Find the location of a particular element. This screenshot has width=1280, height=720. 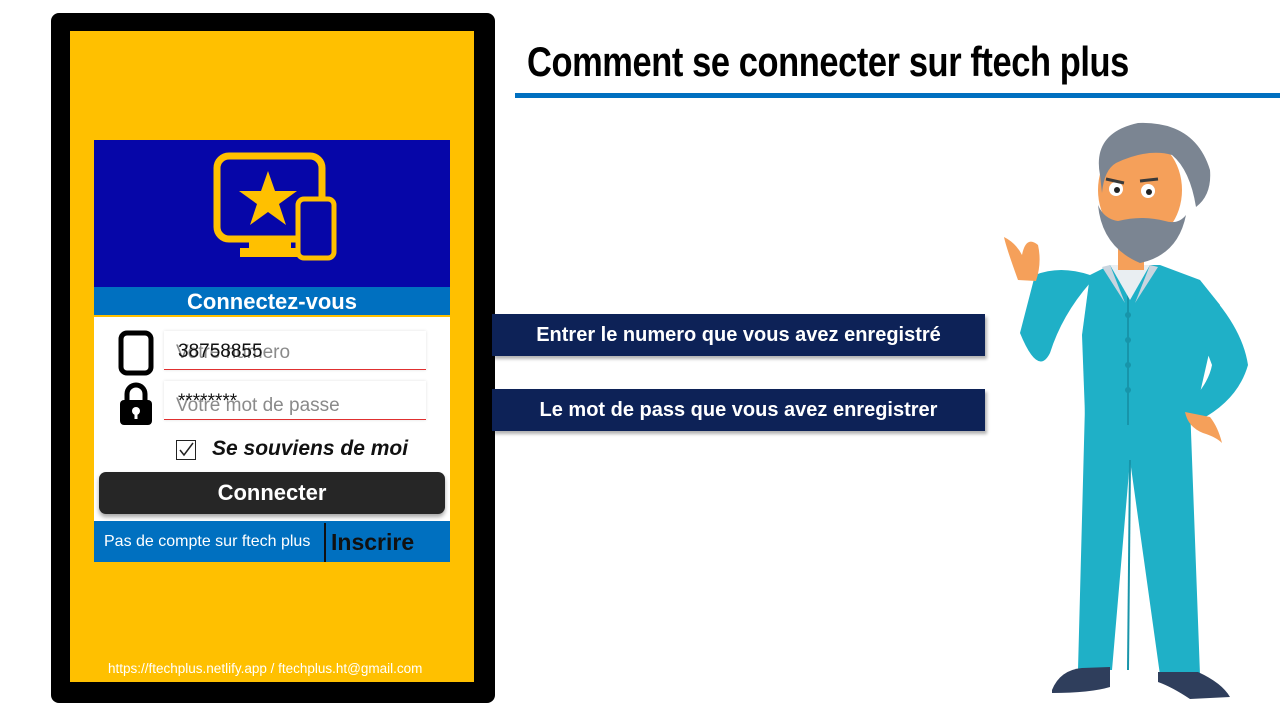

logo-area is located at coordinates (272, 213).